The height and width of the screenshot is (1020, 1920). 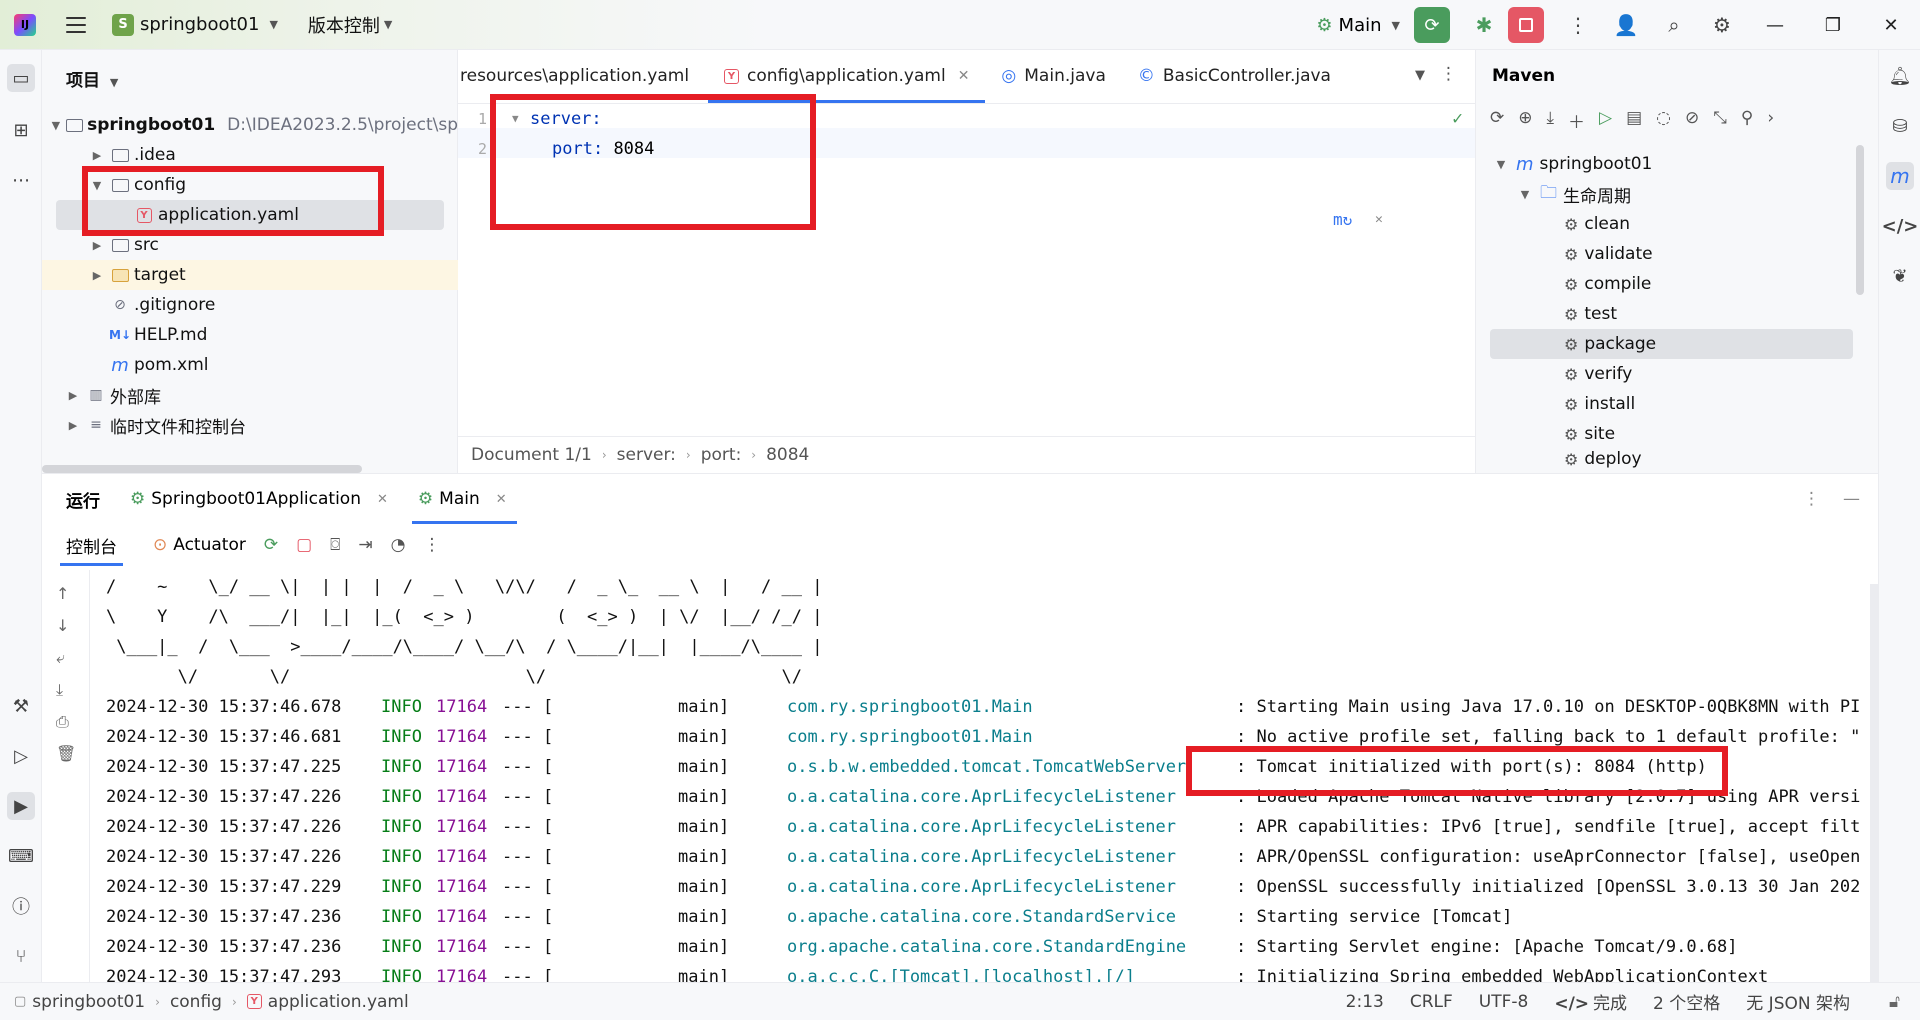 What do you see at coordinates (1722, 25) in the screenshot?
I see `gear-icon: ⚙` at bounding box center [1722, 25].